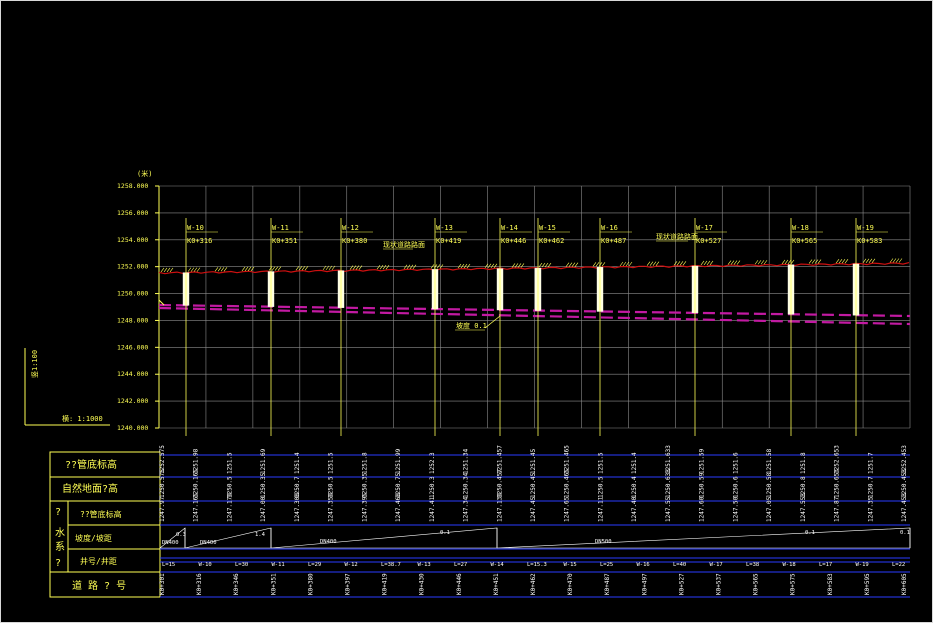  Describe the element at coordinates (60, 533) in the screenshot. I see `side-system: 水` at that location.